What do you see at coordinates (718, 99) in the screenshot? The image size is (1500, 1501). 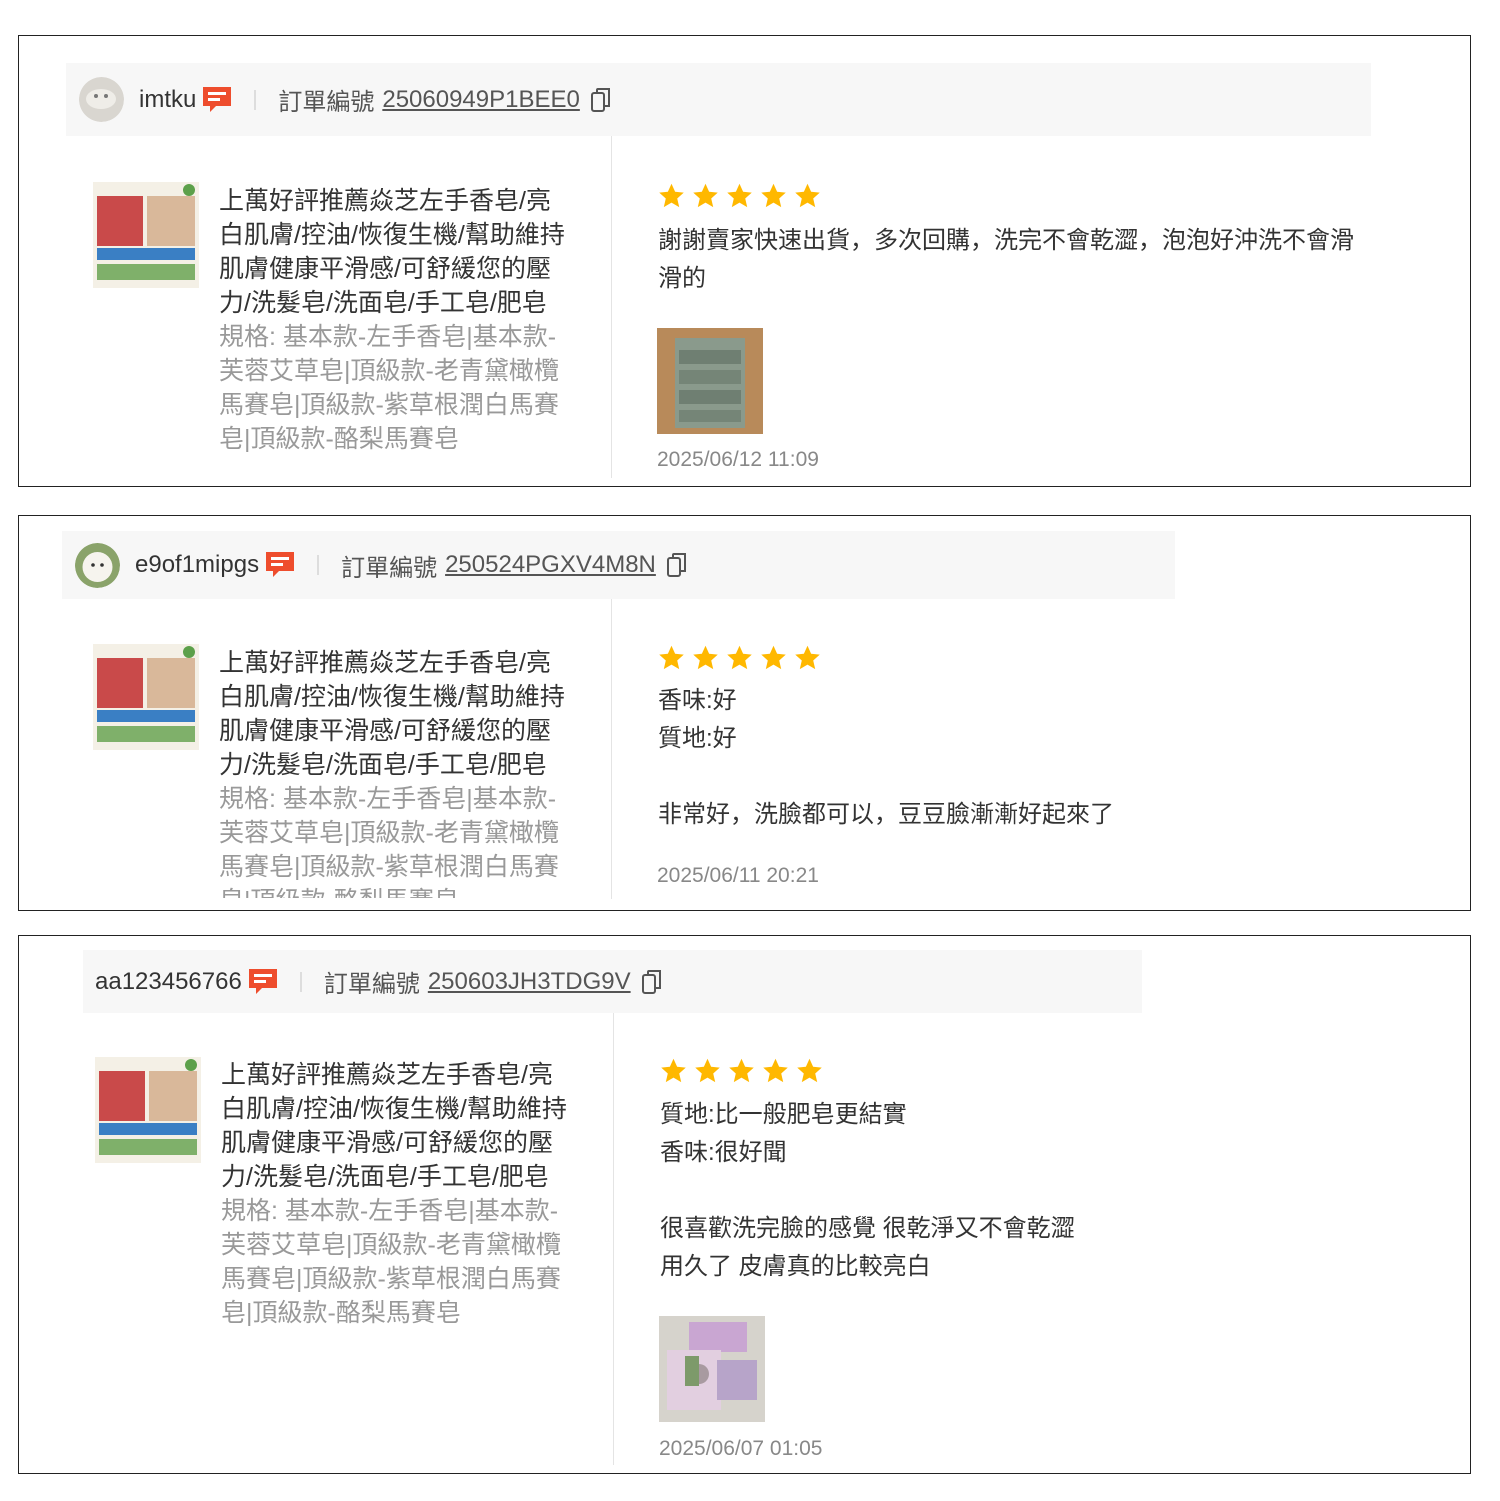 I see `review-header: imtku 訂單編號 25060949P1BEE0` at bounding box center [718, 99].